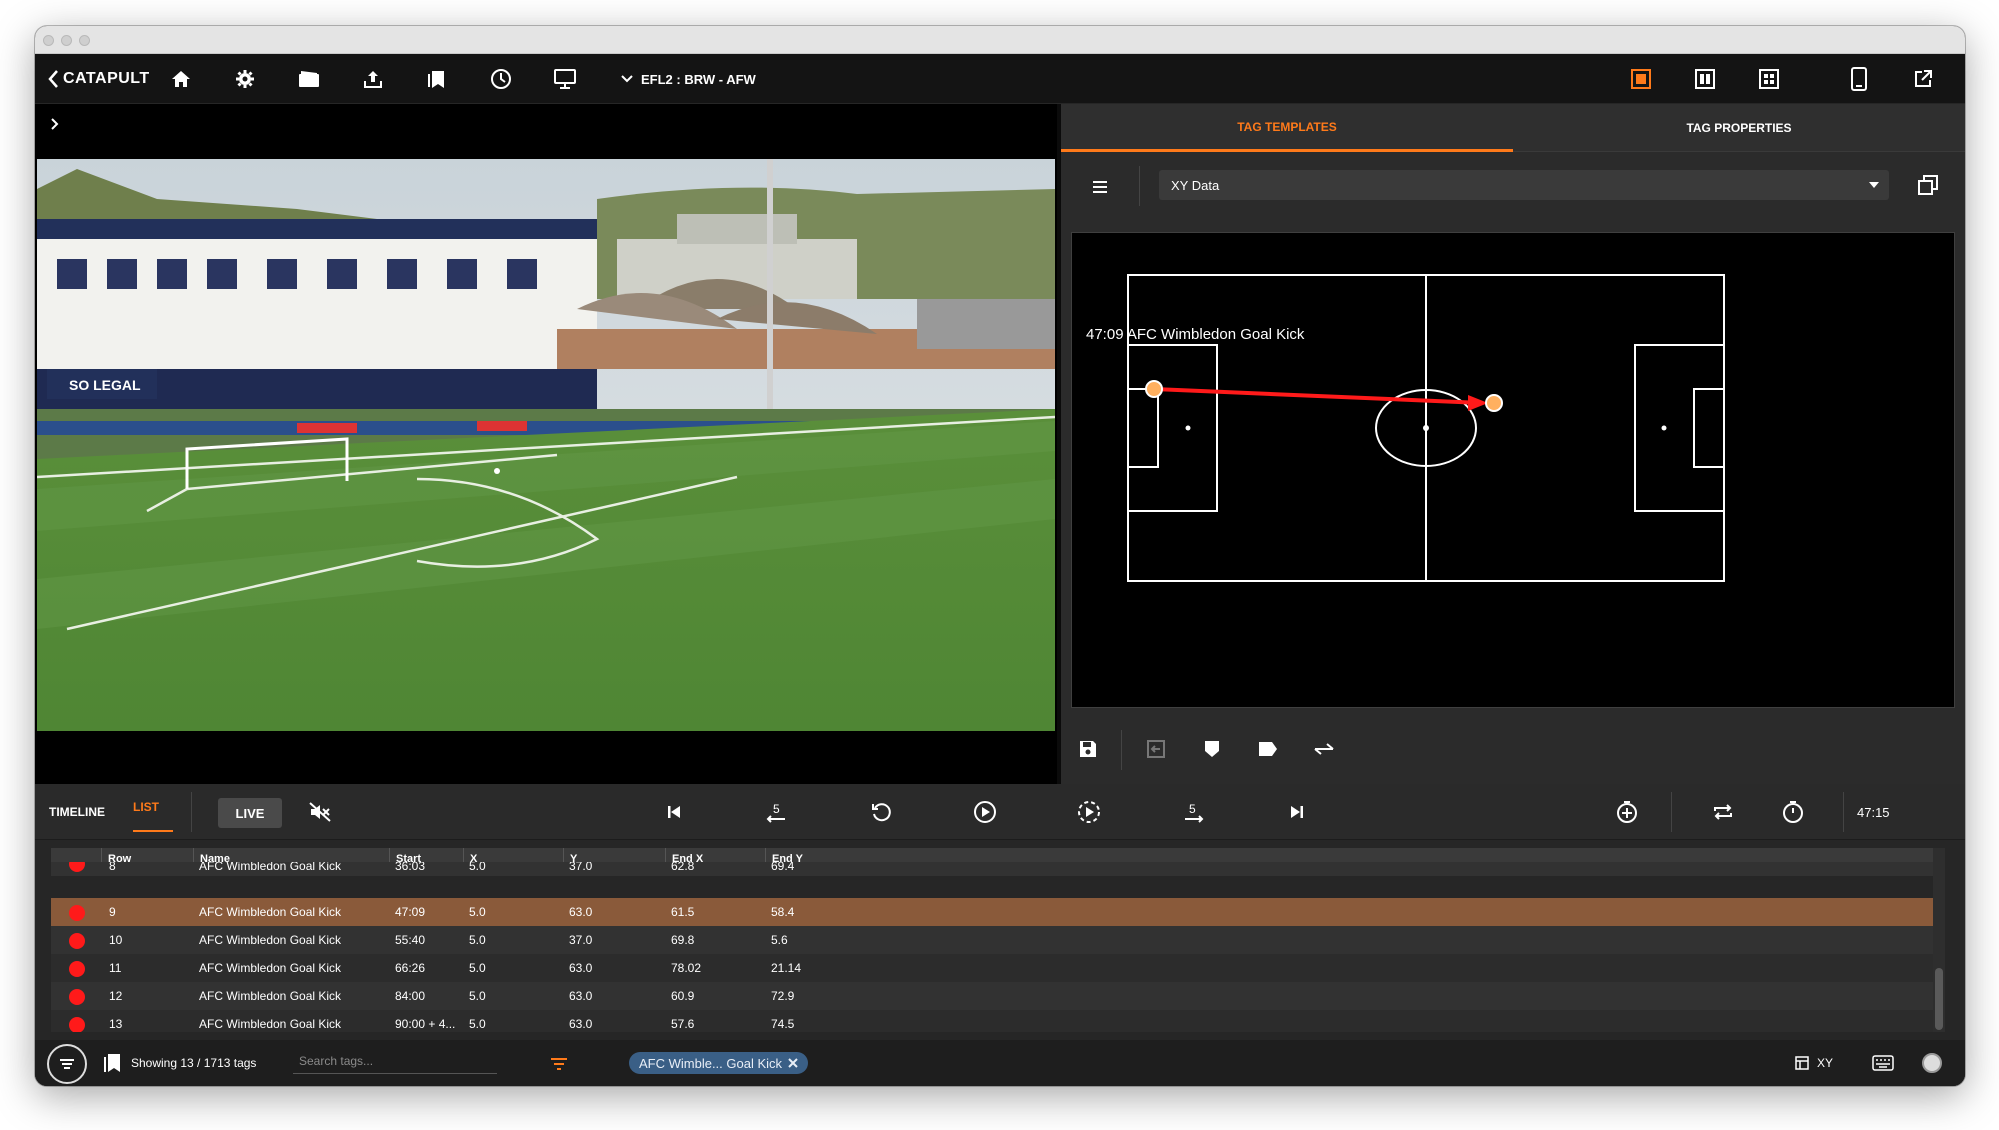  What do you see at coordinates (116, 1024) in the screenshot?
I see `cell-row: 13` at bounding box center [116, 1024].